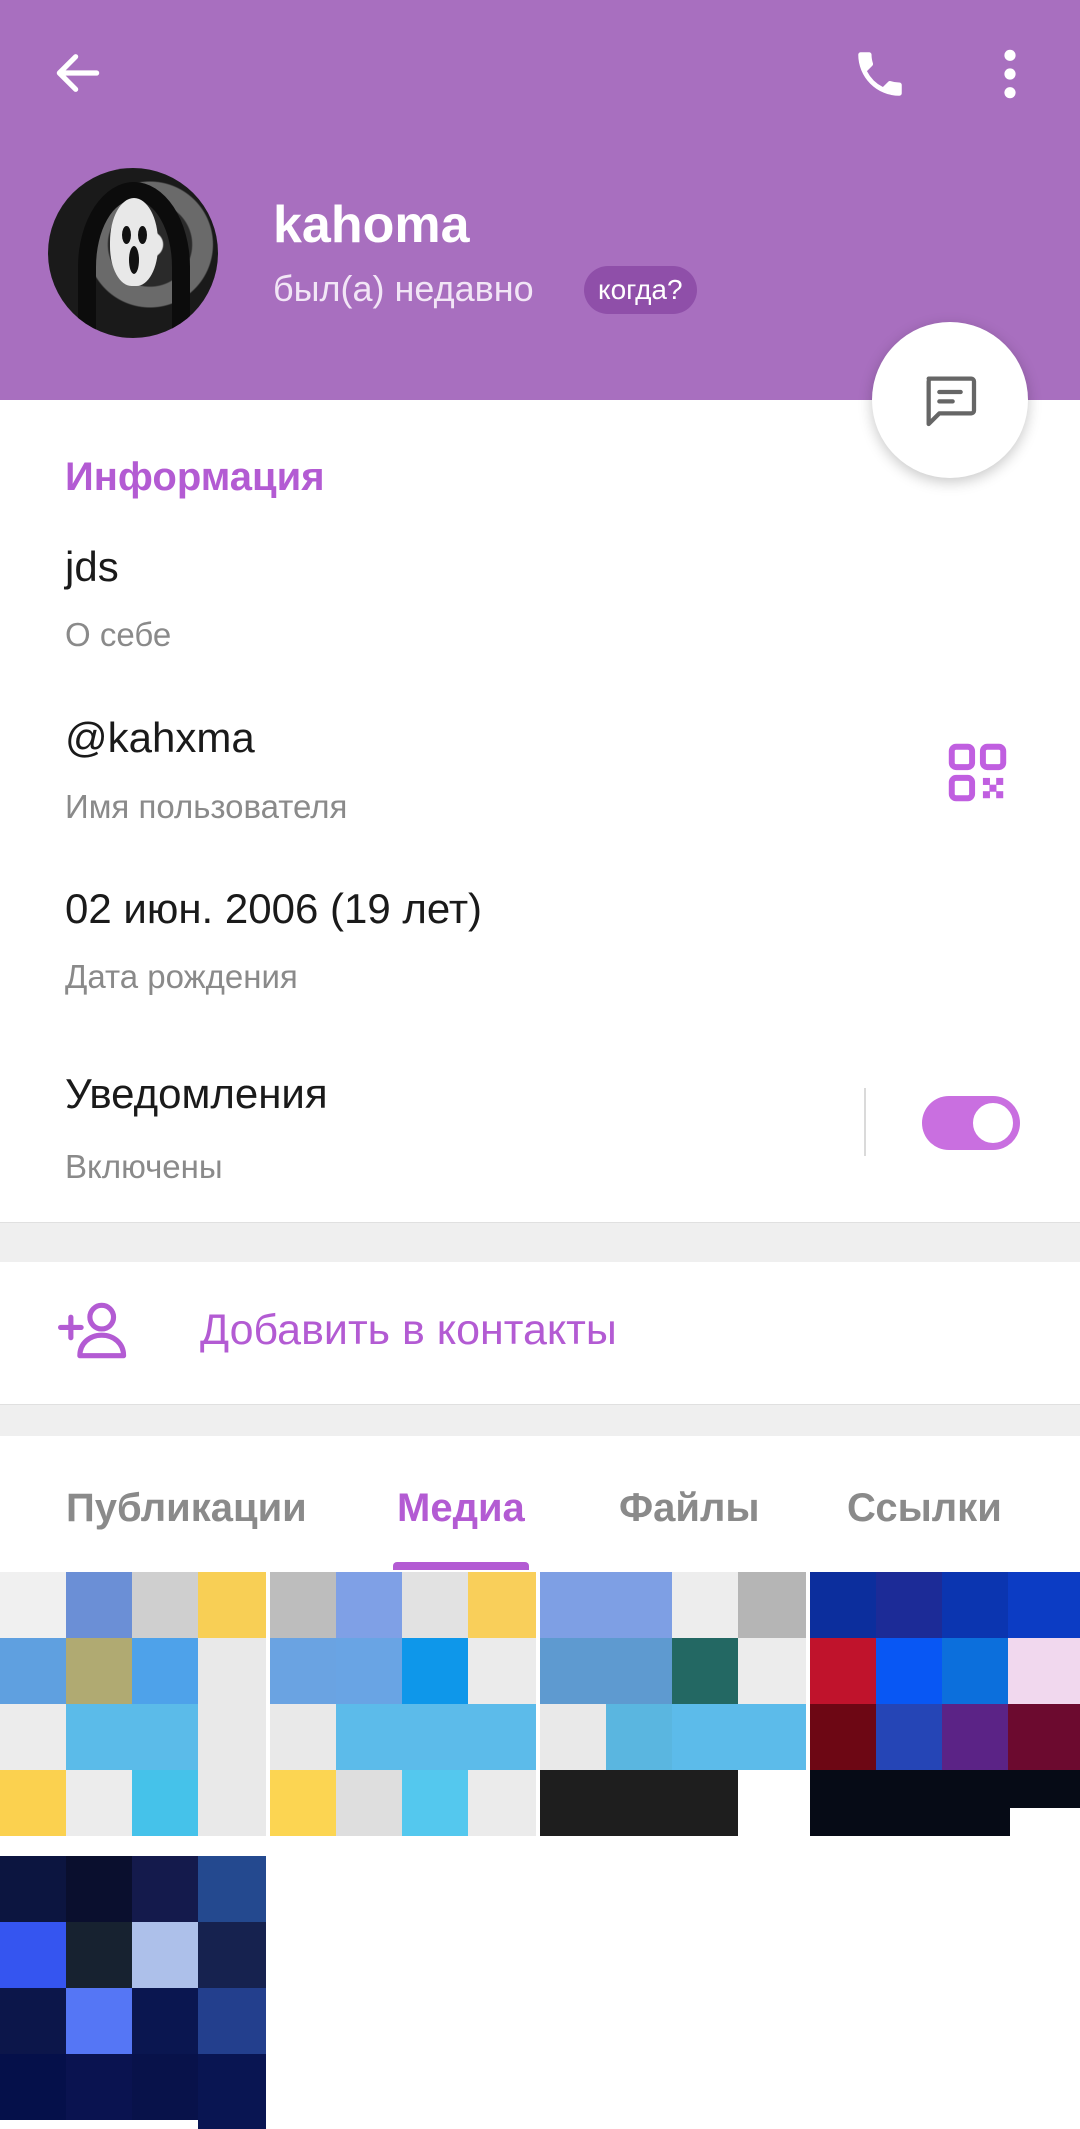  I want to click on info-section-title: Информация, so click(195, 477).